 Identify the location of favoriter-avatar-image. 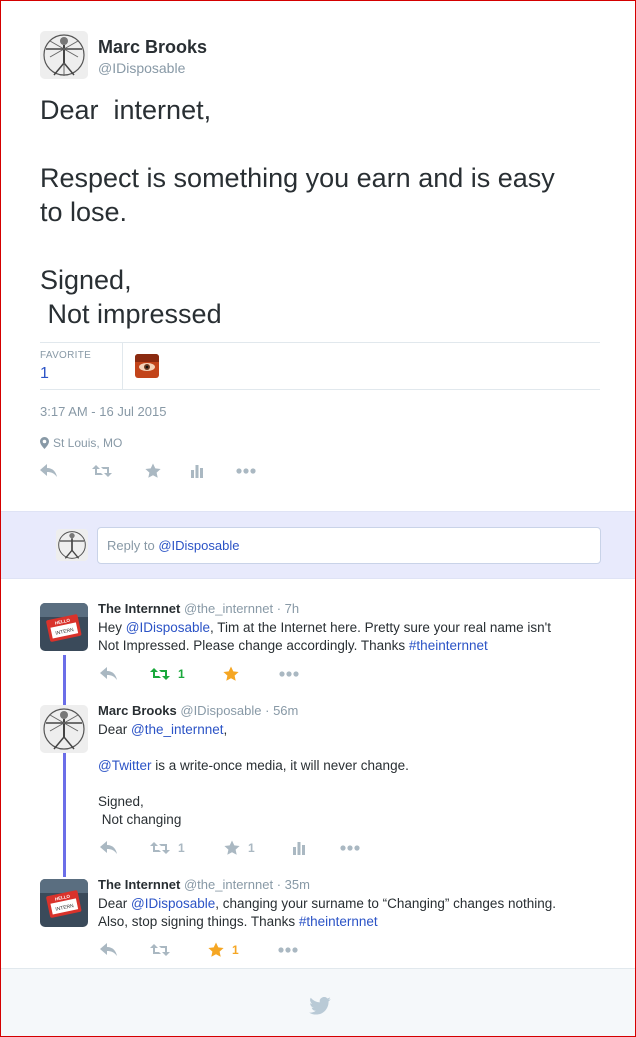
(147, 366).